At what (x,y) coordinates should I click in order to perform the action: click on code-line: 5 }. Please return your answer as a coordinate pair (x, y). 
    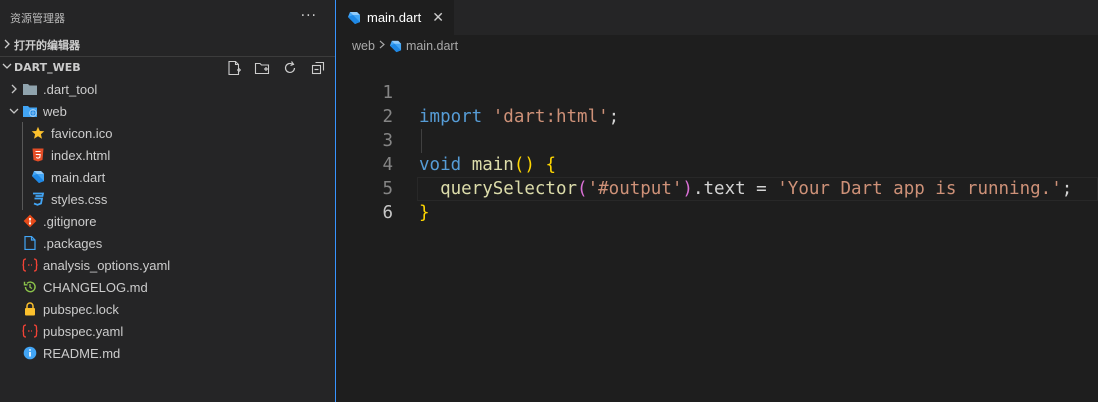
    Looking at the image, I should click on (717, 188).